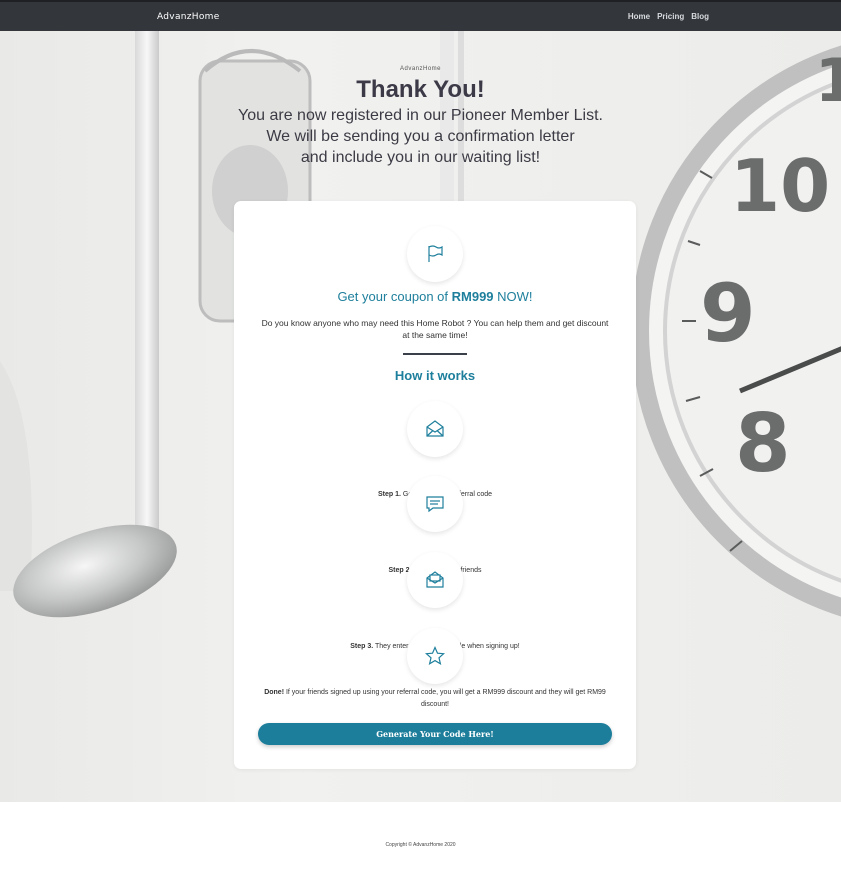 This screenshot has height=877, width=841. I want to click on footer-copyright: Copyright © AdvanzHome 2020, so click(420, 845).